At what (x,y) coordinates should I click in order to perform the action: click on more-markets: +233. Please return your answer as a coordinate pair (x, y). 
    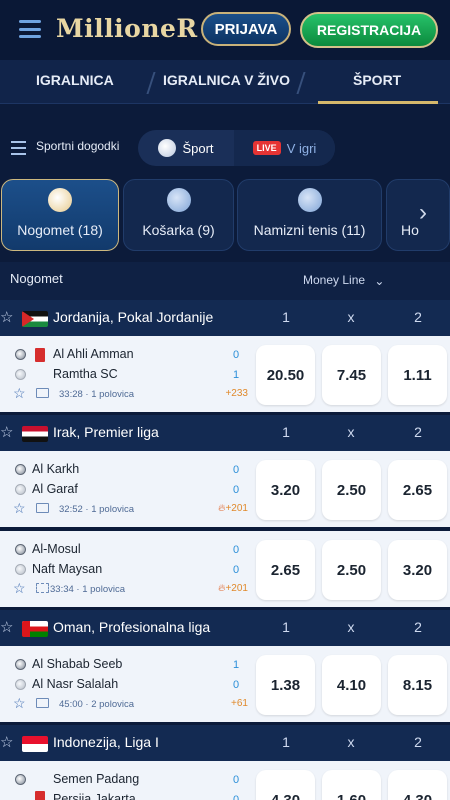
    Looking at the image, I should click on (230, 393).